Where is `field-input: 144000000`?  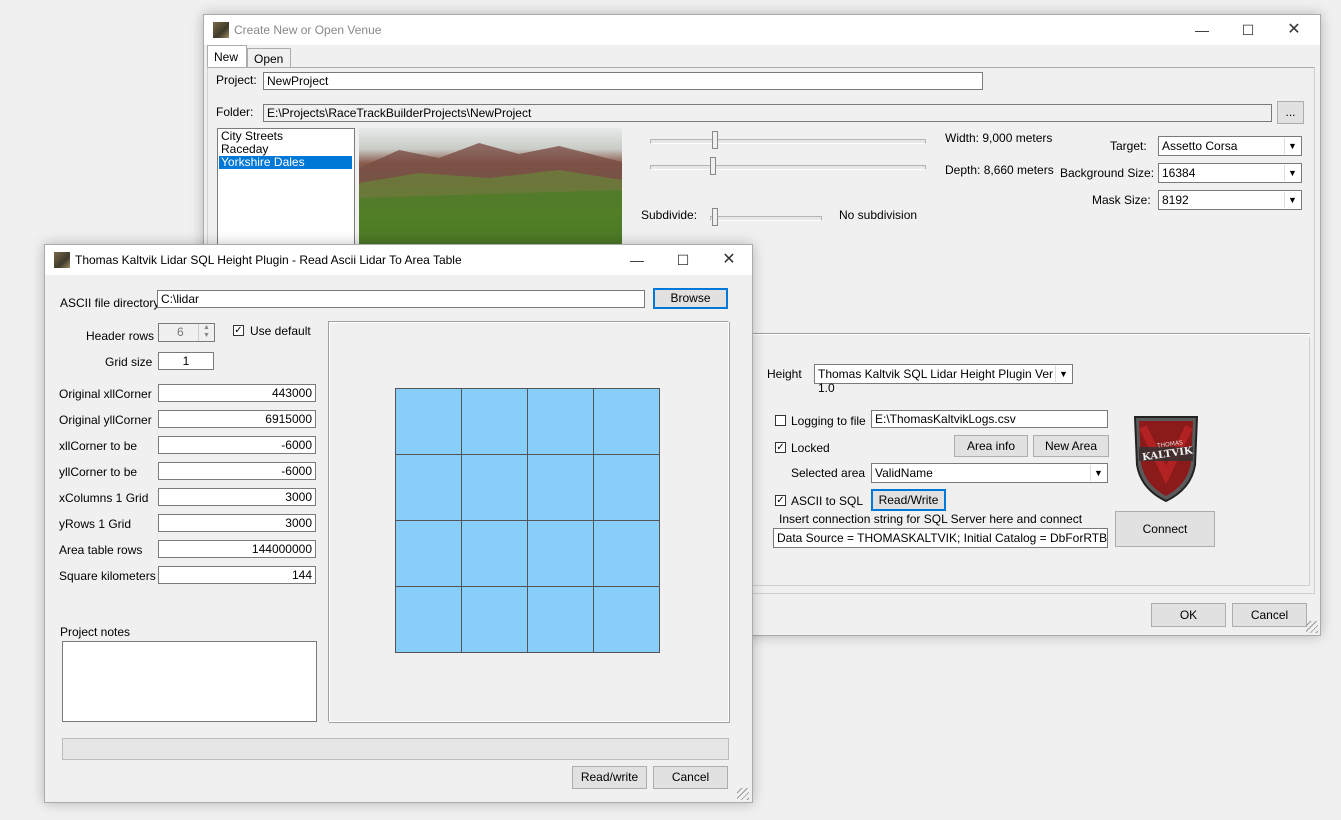 field-input: 144000000 is located at coordinates (237, 549).